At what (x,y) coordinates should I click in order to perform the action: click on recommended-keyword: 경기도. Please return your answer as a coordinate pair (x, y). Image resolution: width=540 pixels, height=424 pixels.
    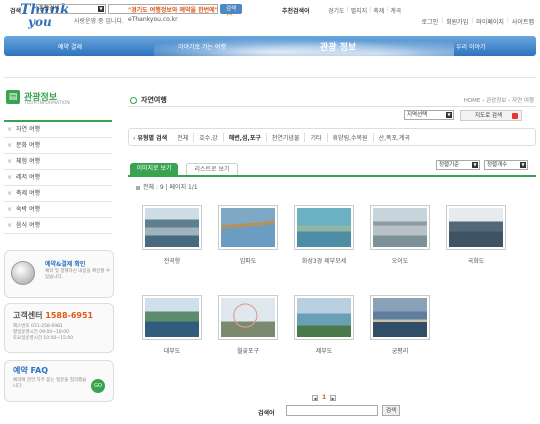
    Looking at the image, I should click on (336, 10).